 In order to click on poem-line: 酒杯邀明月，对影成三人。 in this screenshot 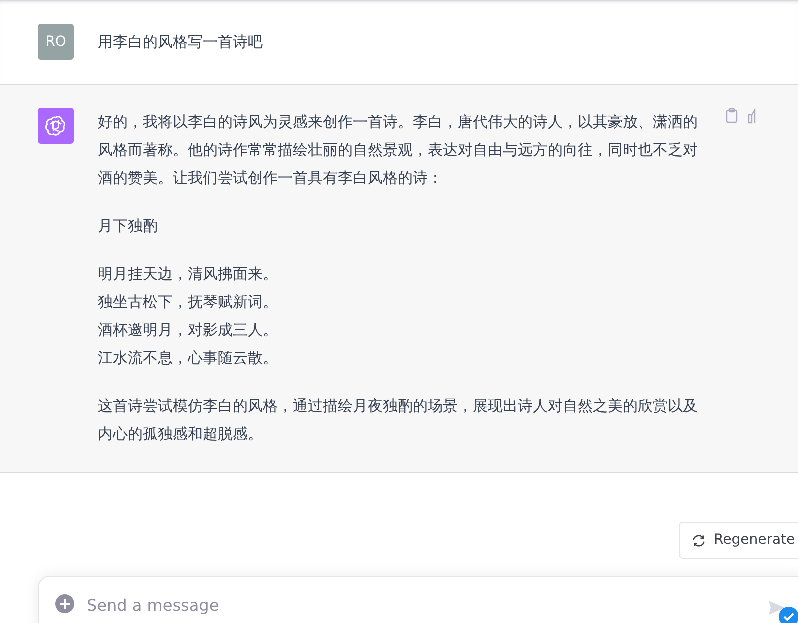, I will do `click(188, 330)`.